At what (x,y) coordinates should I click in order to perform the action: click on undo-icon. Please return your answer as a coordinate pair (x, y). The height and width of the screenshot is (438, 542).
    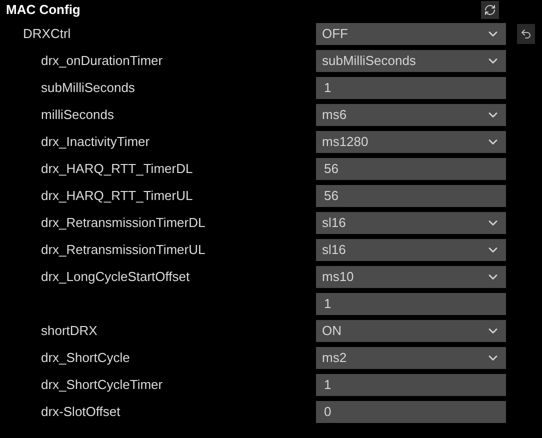
    Looking at the image, I should click on (526, 34).